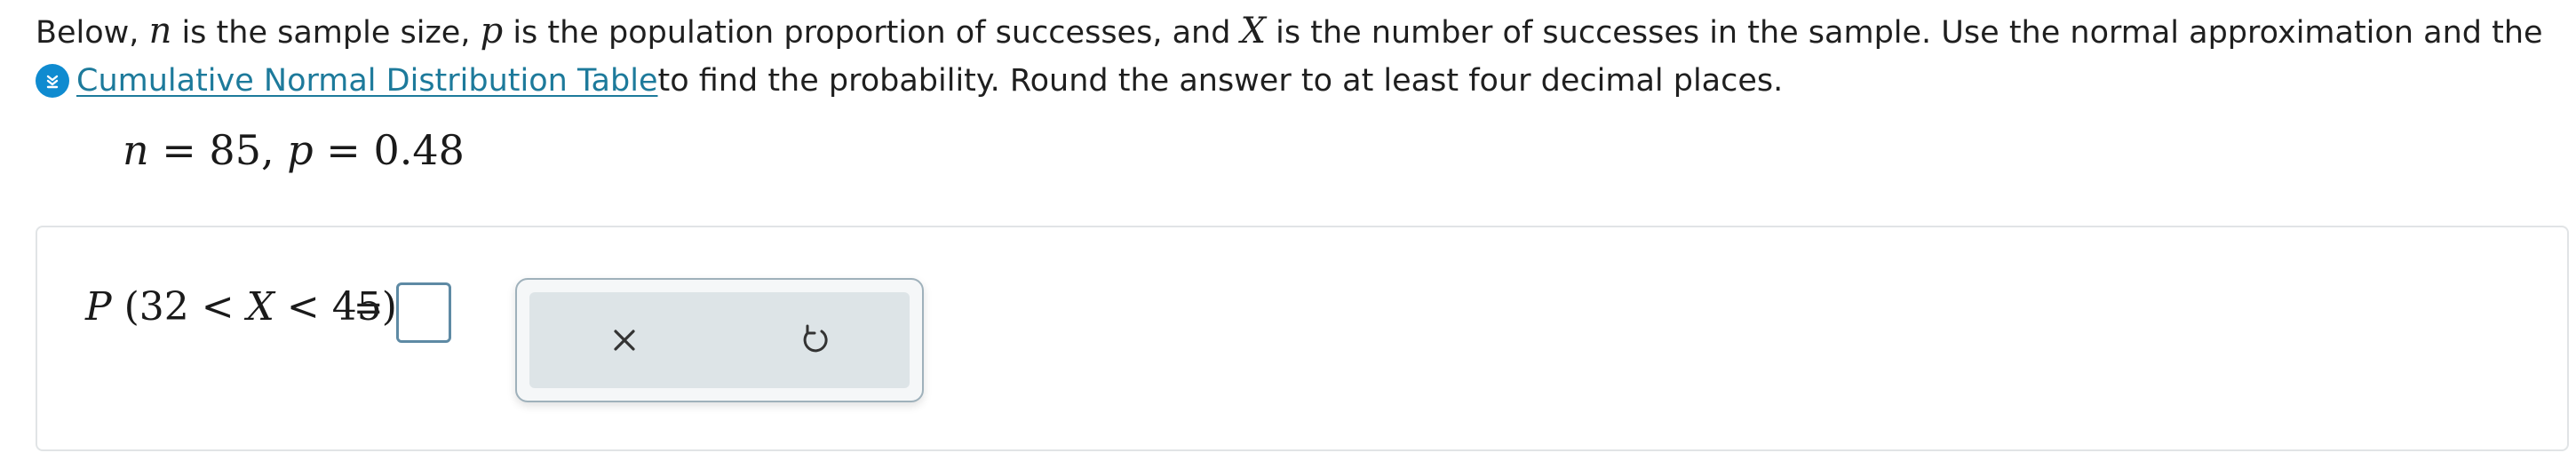 This screenshot has height=453, width=2576. I want to click on given-n-var: n, so click(136, 150).